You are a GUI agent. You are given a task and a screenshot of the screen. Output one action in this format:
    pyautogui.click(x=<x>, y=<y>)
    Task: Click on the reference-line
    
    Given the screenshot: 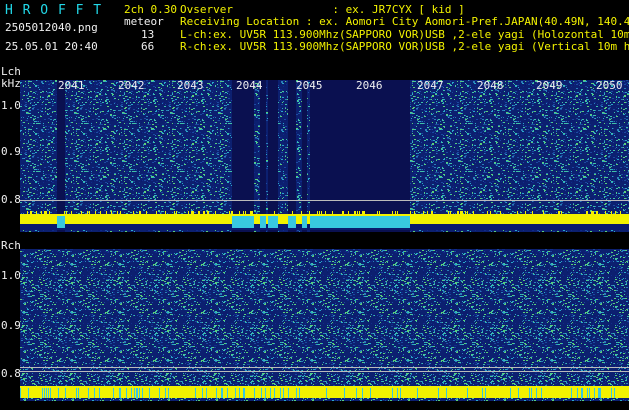 What is the action you would take?
    pyautogui.click(x=324, y=200)
    